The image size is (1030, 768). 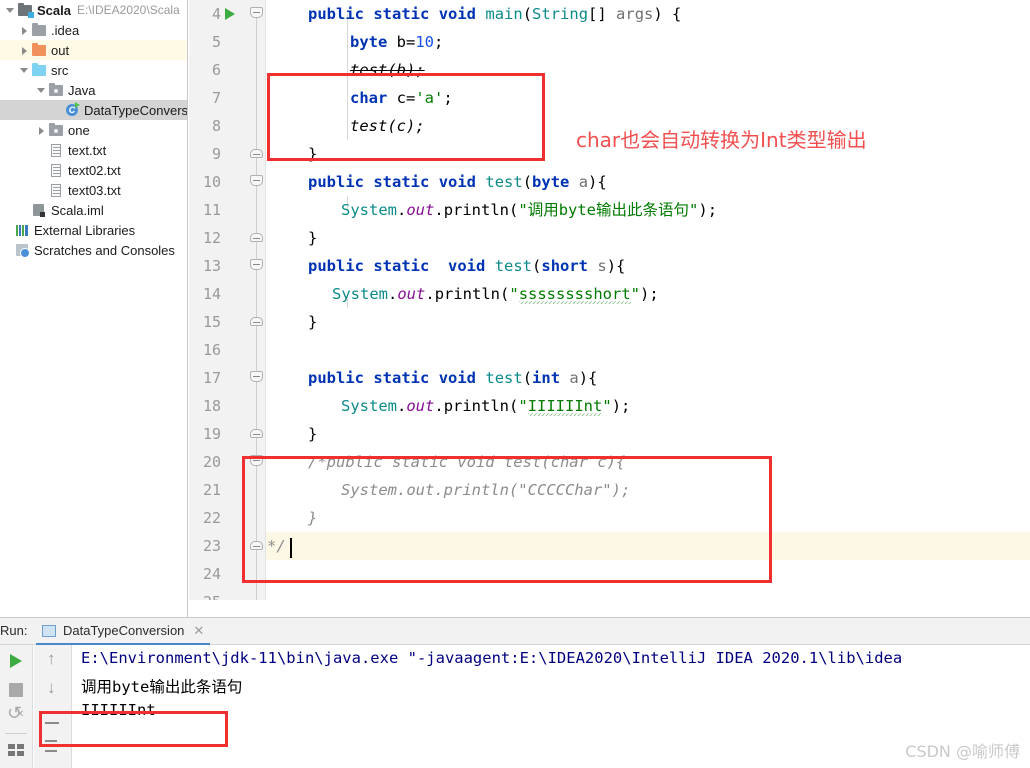 I want to click on run-tab-label: DataTypeConversion, so click(x=124, y=630).